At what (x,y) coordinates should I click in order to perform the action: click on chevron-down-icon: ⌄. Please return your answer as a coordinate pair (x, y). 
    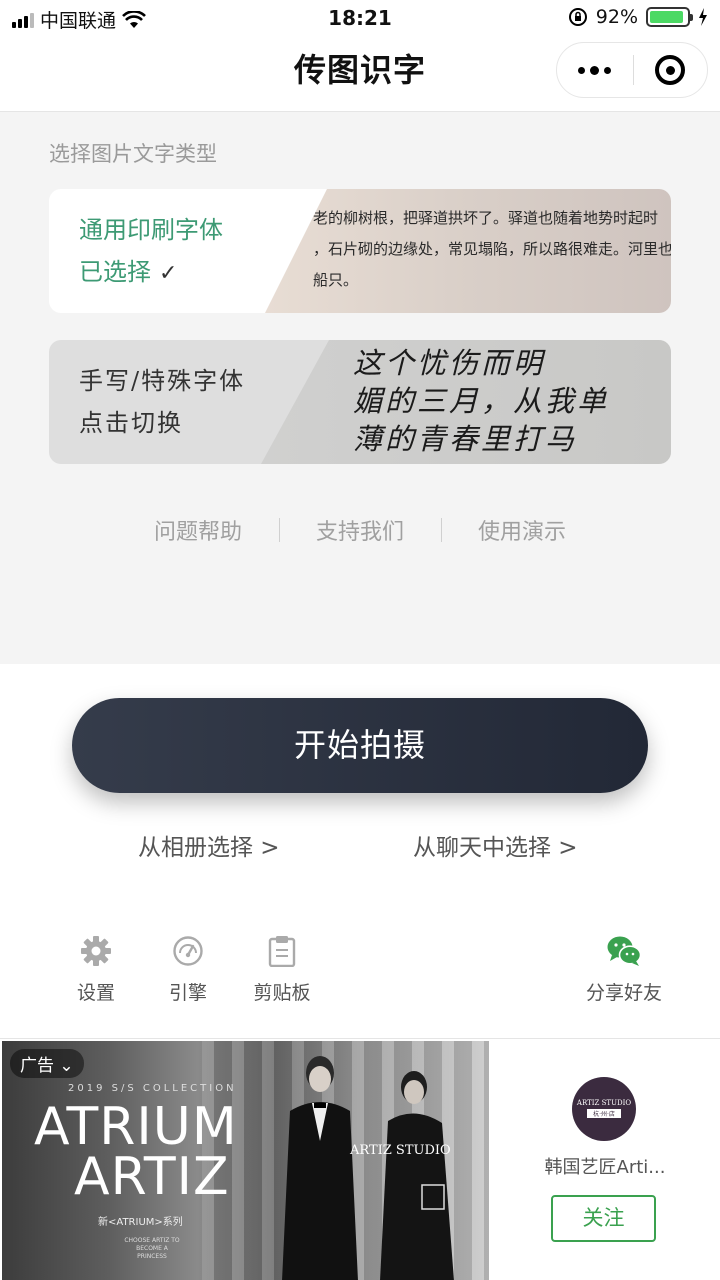
    Looking at the image, I should click on (66, 1066).